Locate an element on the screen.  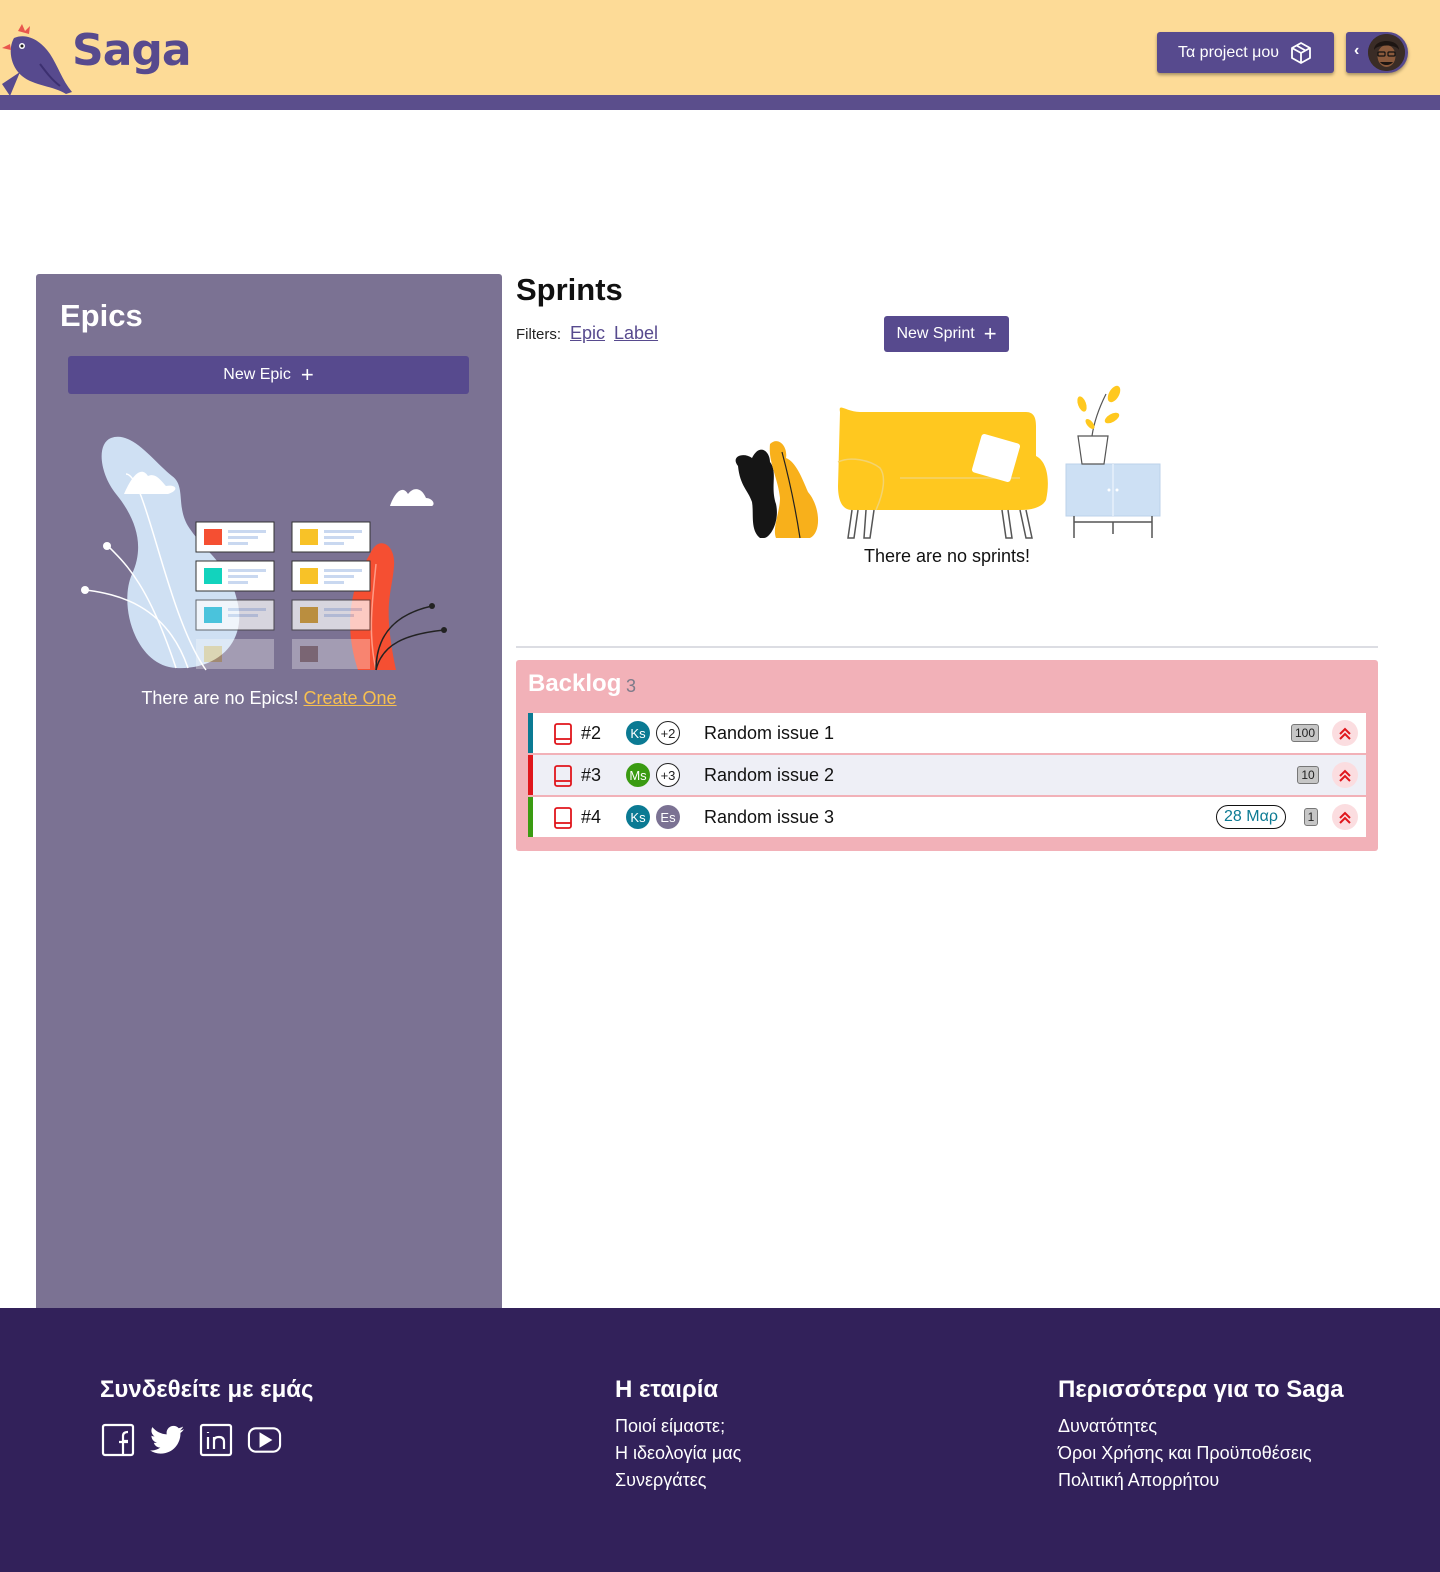
new-epic-button: New Epic + is located at coordinates (268, 375).